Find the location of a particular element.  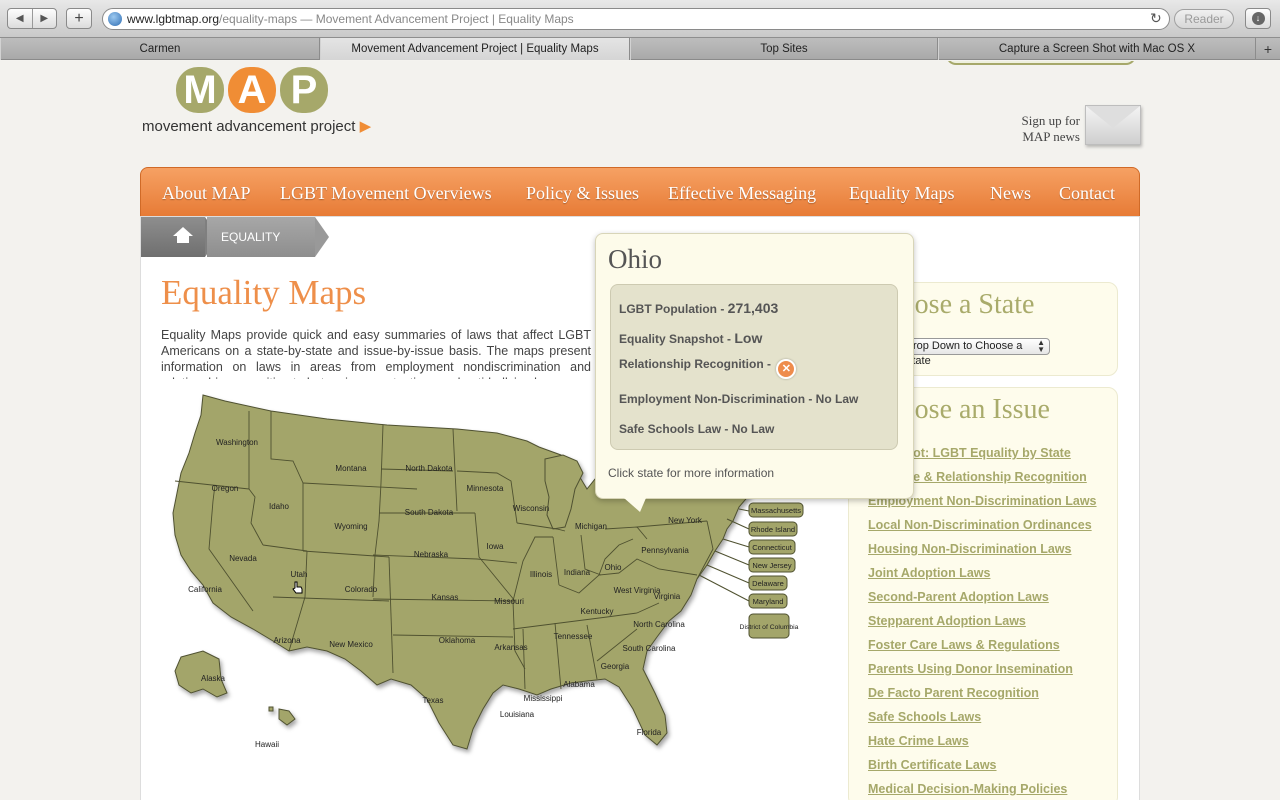

state-label-utah: Utah is located at coordinates (299, 574).